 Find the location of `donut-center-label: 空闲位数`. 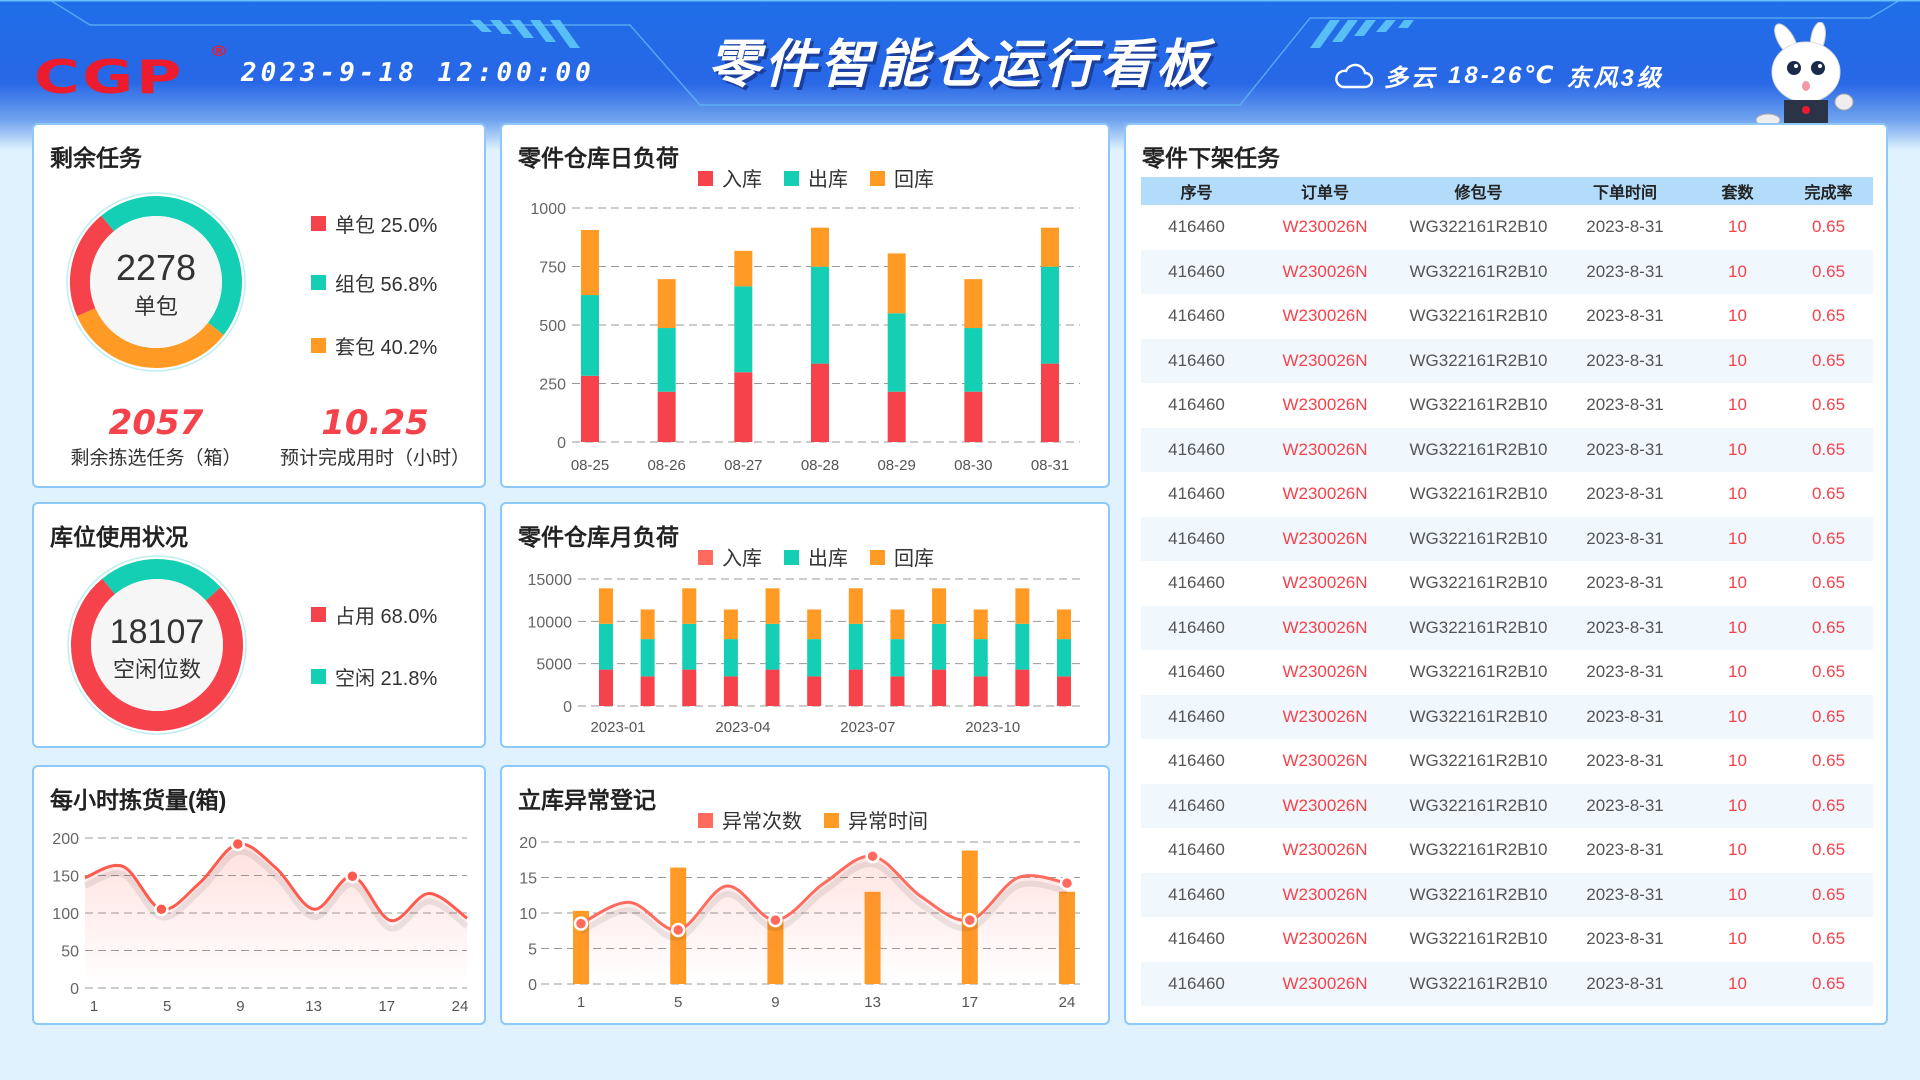

donut-center-label: 空闲位数 is located at coordinates (157, 669).